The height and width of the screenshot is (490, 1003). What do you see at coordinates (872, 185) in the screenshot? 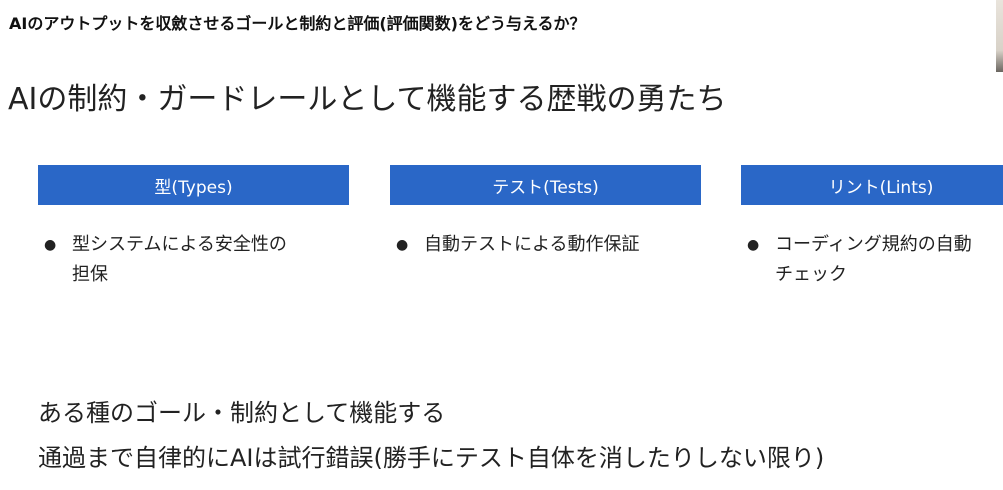
I see `category-header-lints: リント(Lints)` at bounding box center [872, 185].